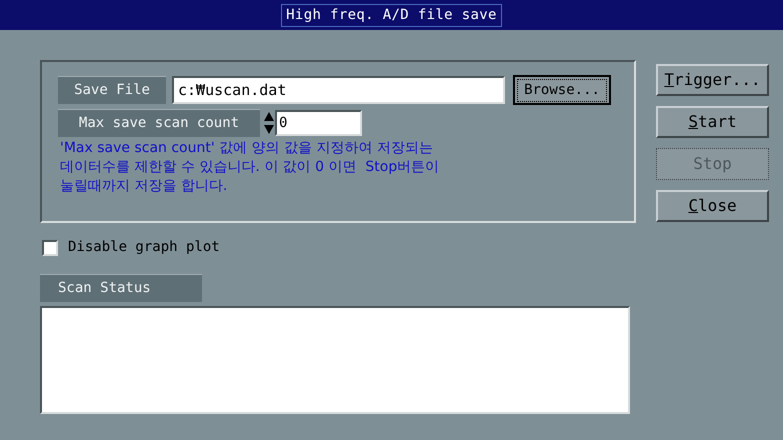 This screenshot has height=440, width=783. What do you see at coordinates (112, 90) in the screenshot?
I see `save-file-label: Save File` at bounding box center [112, 90].